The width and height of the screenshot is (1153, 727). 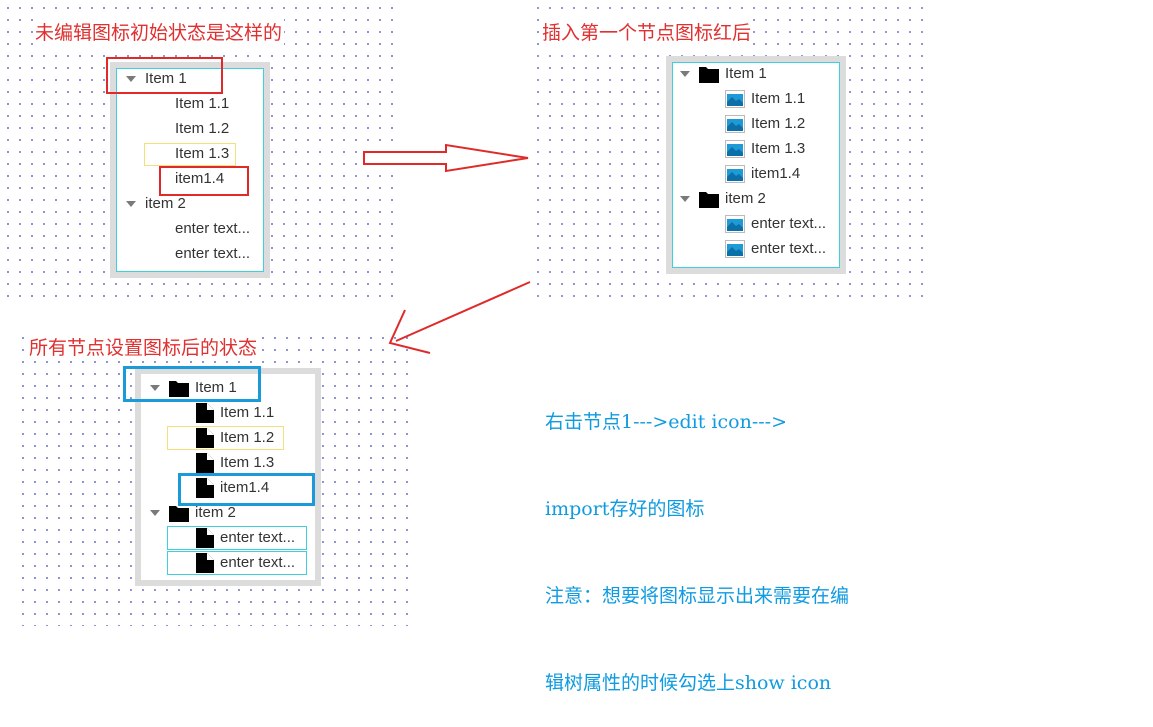 What do you see at coordinates (159, 31) in the screenshot?
I see `caption-initial-state: 未编辑图标初始状态是这样的` at bounding box center [159, 31].